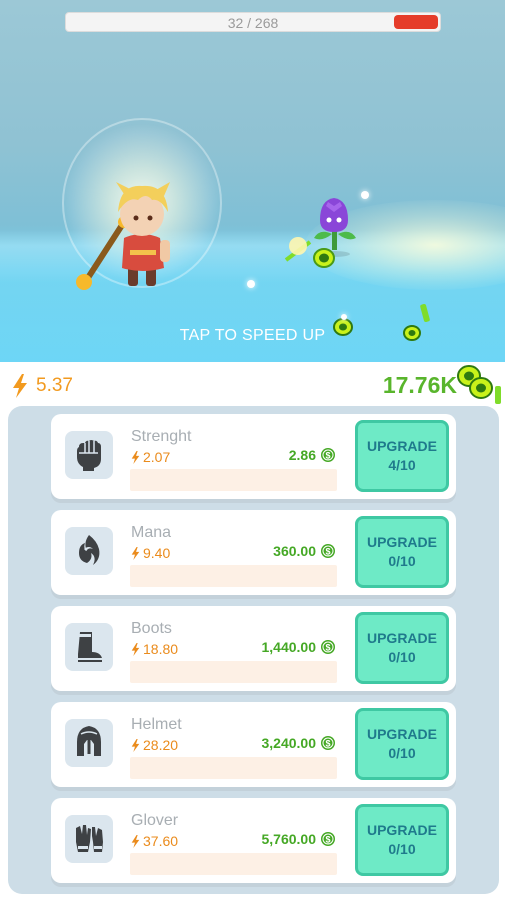 This screenshot has width=505, height=904. What do you see at coordinates (54, 385) in the screenshot?
I see `energy-value: 5.37` at bounding box center [54, 385].